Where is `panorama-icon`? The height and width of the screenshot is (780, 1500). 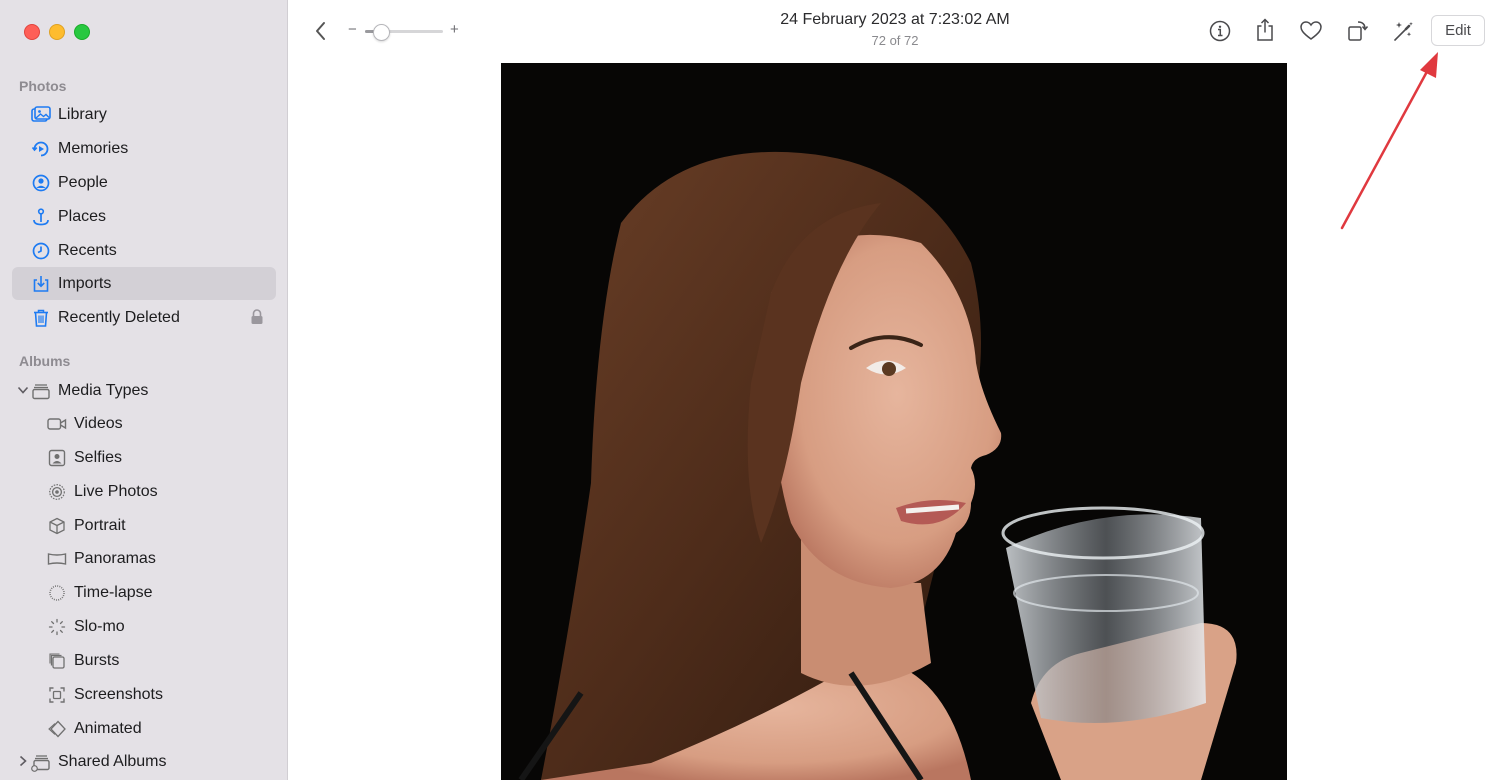 panorama-icon is located at coordinates (57, 559).